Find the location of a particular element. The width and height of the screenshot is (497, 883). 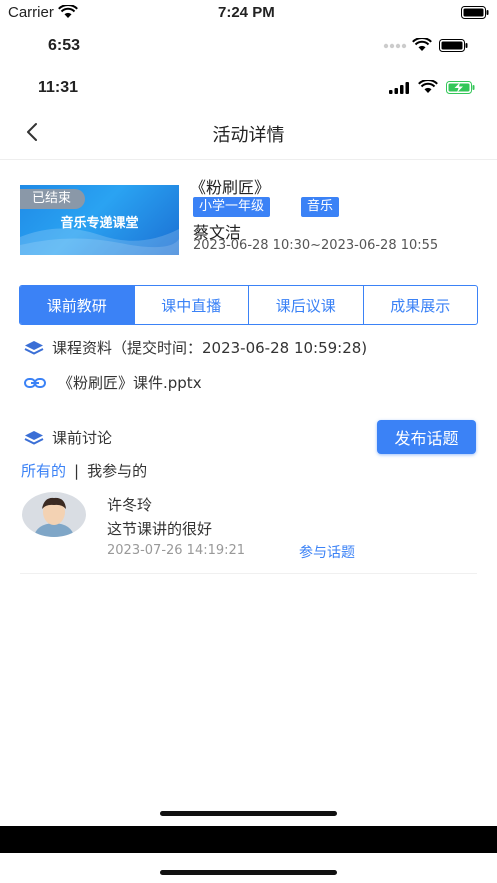

materials-section-header: 课程资料（提交时间：2023-06-28 10:59:28) is located at coordinates (195, 347).